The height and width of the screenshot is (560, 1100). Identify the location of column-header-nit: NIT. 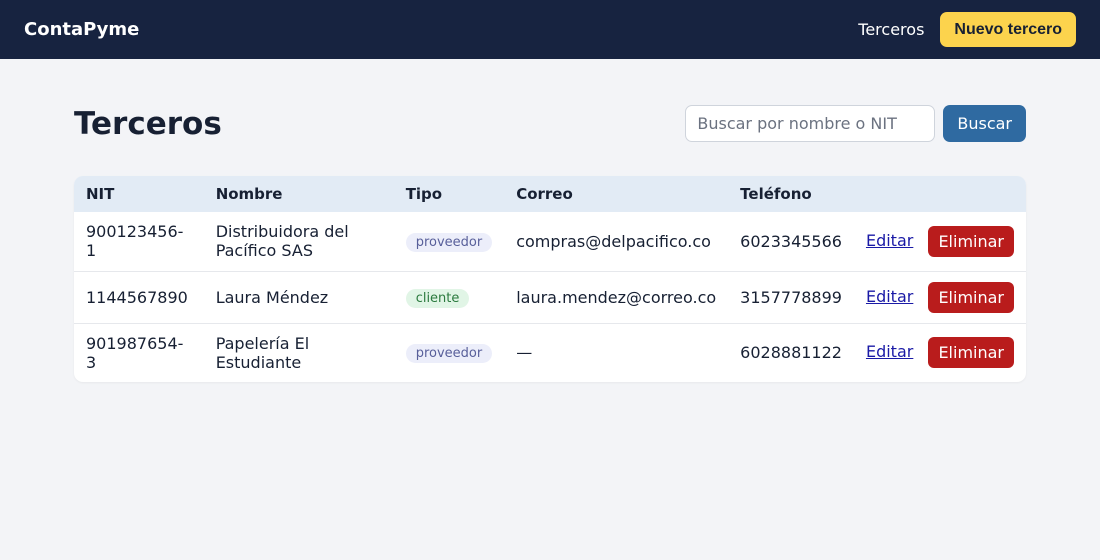
(100, 194).